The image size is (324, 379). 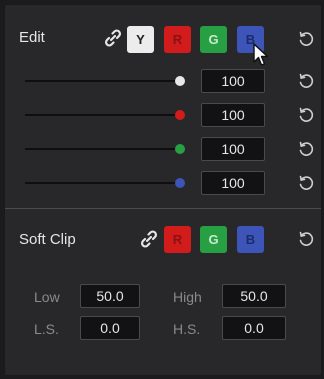 I want to click on slider-knob-b, so click(x=180, y=183).